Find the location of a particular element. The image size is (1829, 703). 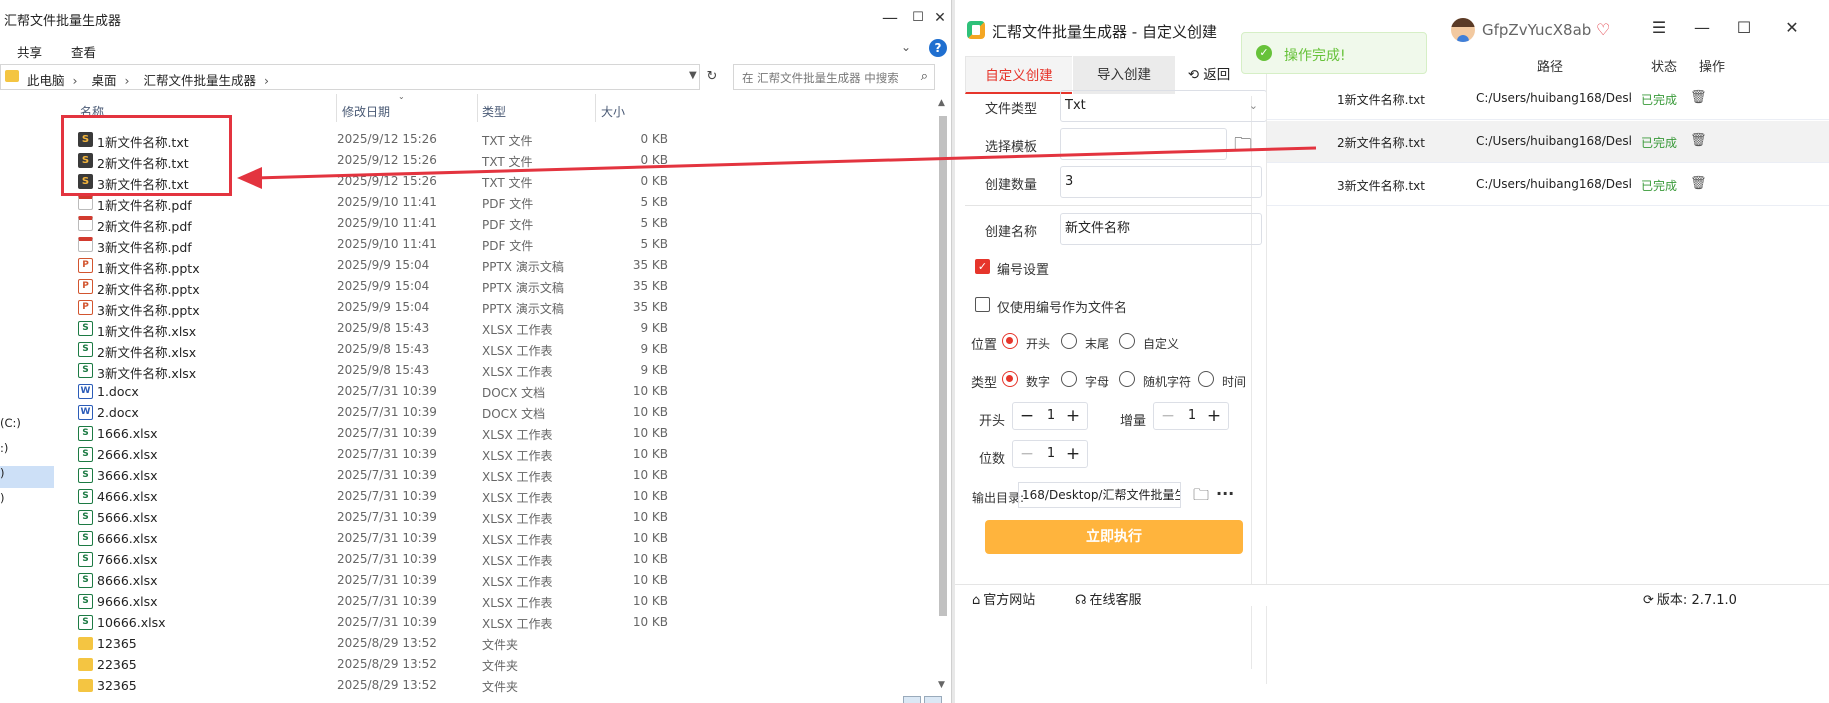

file-row: S 8666.xlsx 2025/7/31 10:39 XLSX 工作表 10 KB is located at coordinates (465, 580).